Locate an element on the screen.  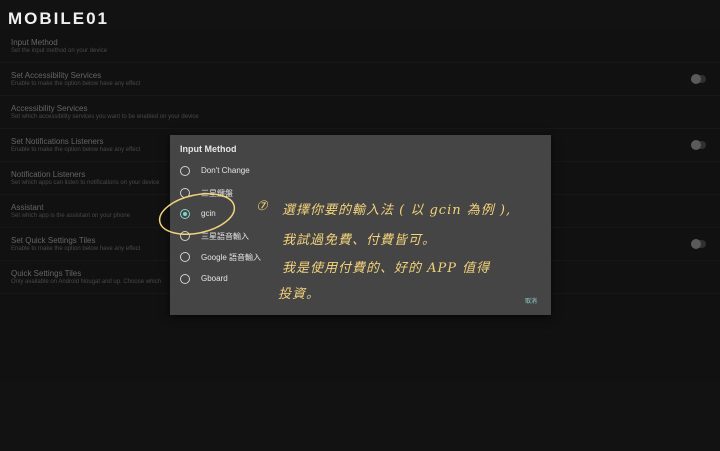
cancel-button: 取消 is located at coordinates (531, 300).